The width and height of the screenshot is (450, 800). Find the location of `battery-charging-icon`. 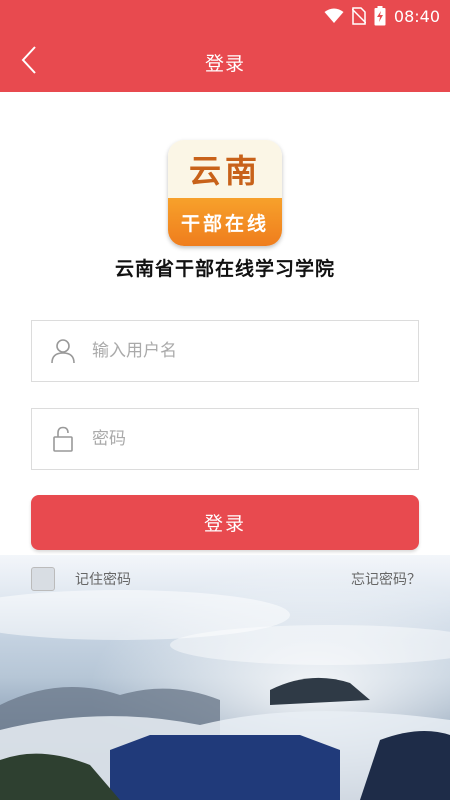

battery-charging-icon is located at coordinates (380, 16).